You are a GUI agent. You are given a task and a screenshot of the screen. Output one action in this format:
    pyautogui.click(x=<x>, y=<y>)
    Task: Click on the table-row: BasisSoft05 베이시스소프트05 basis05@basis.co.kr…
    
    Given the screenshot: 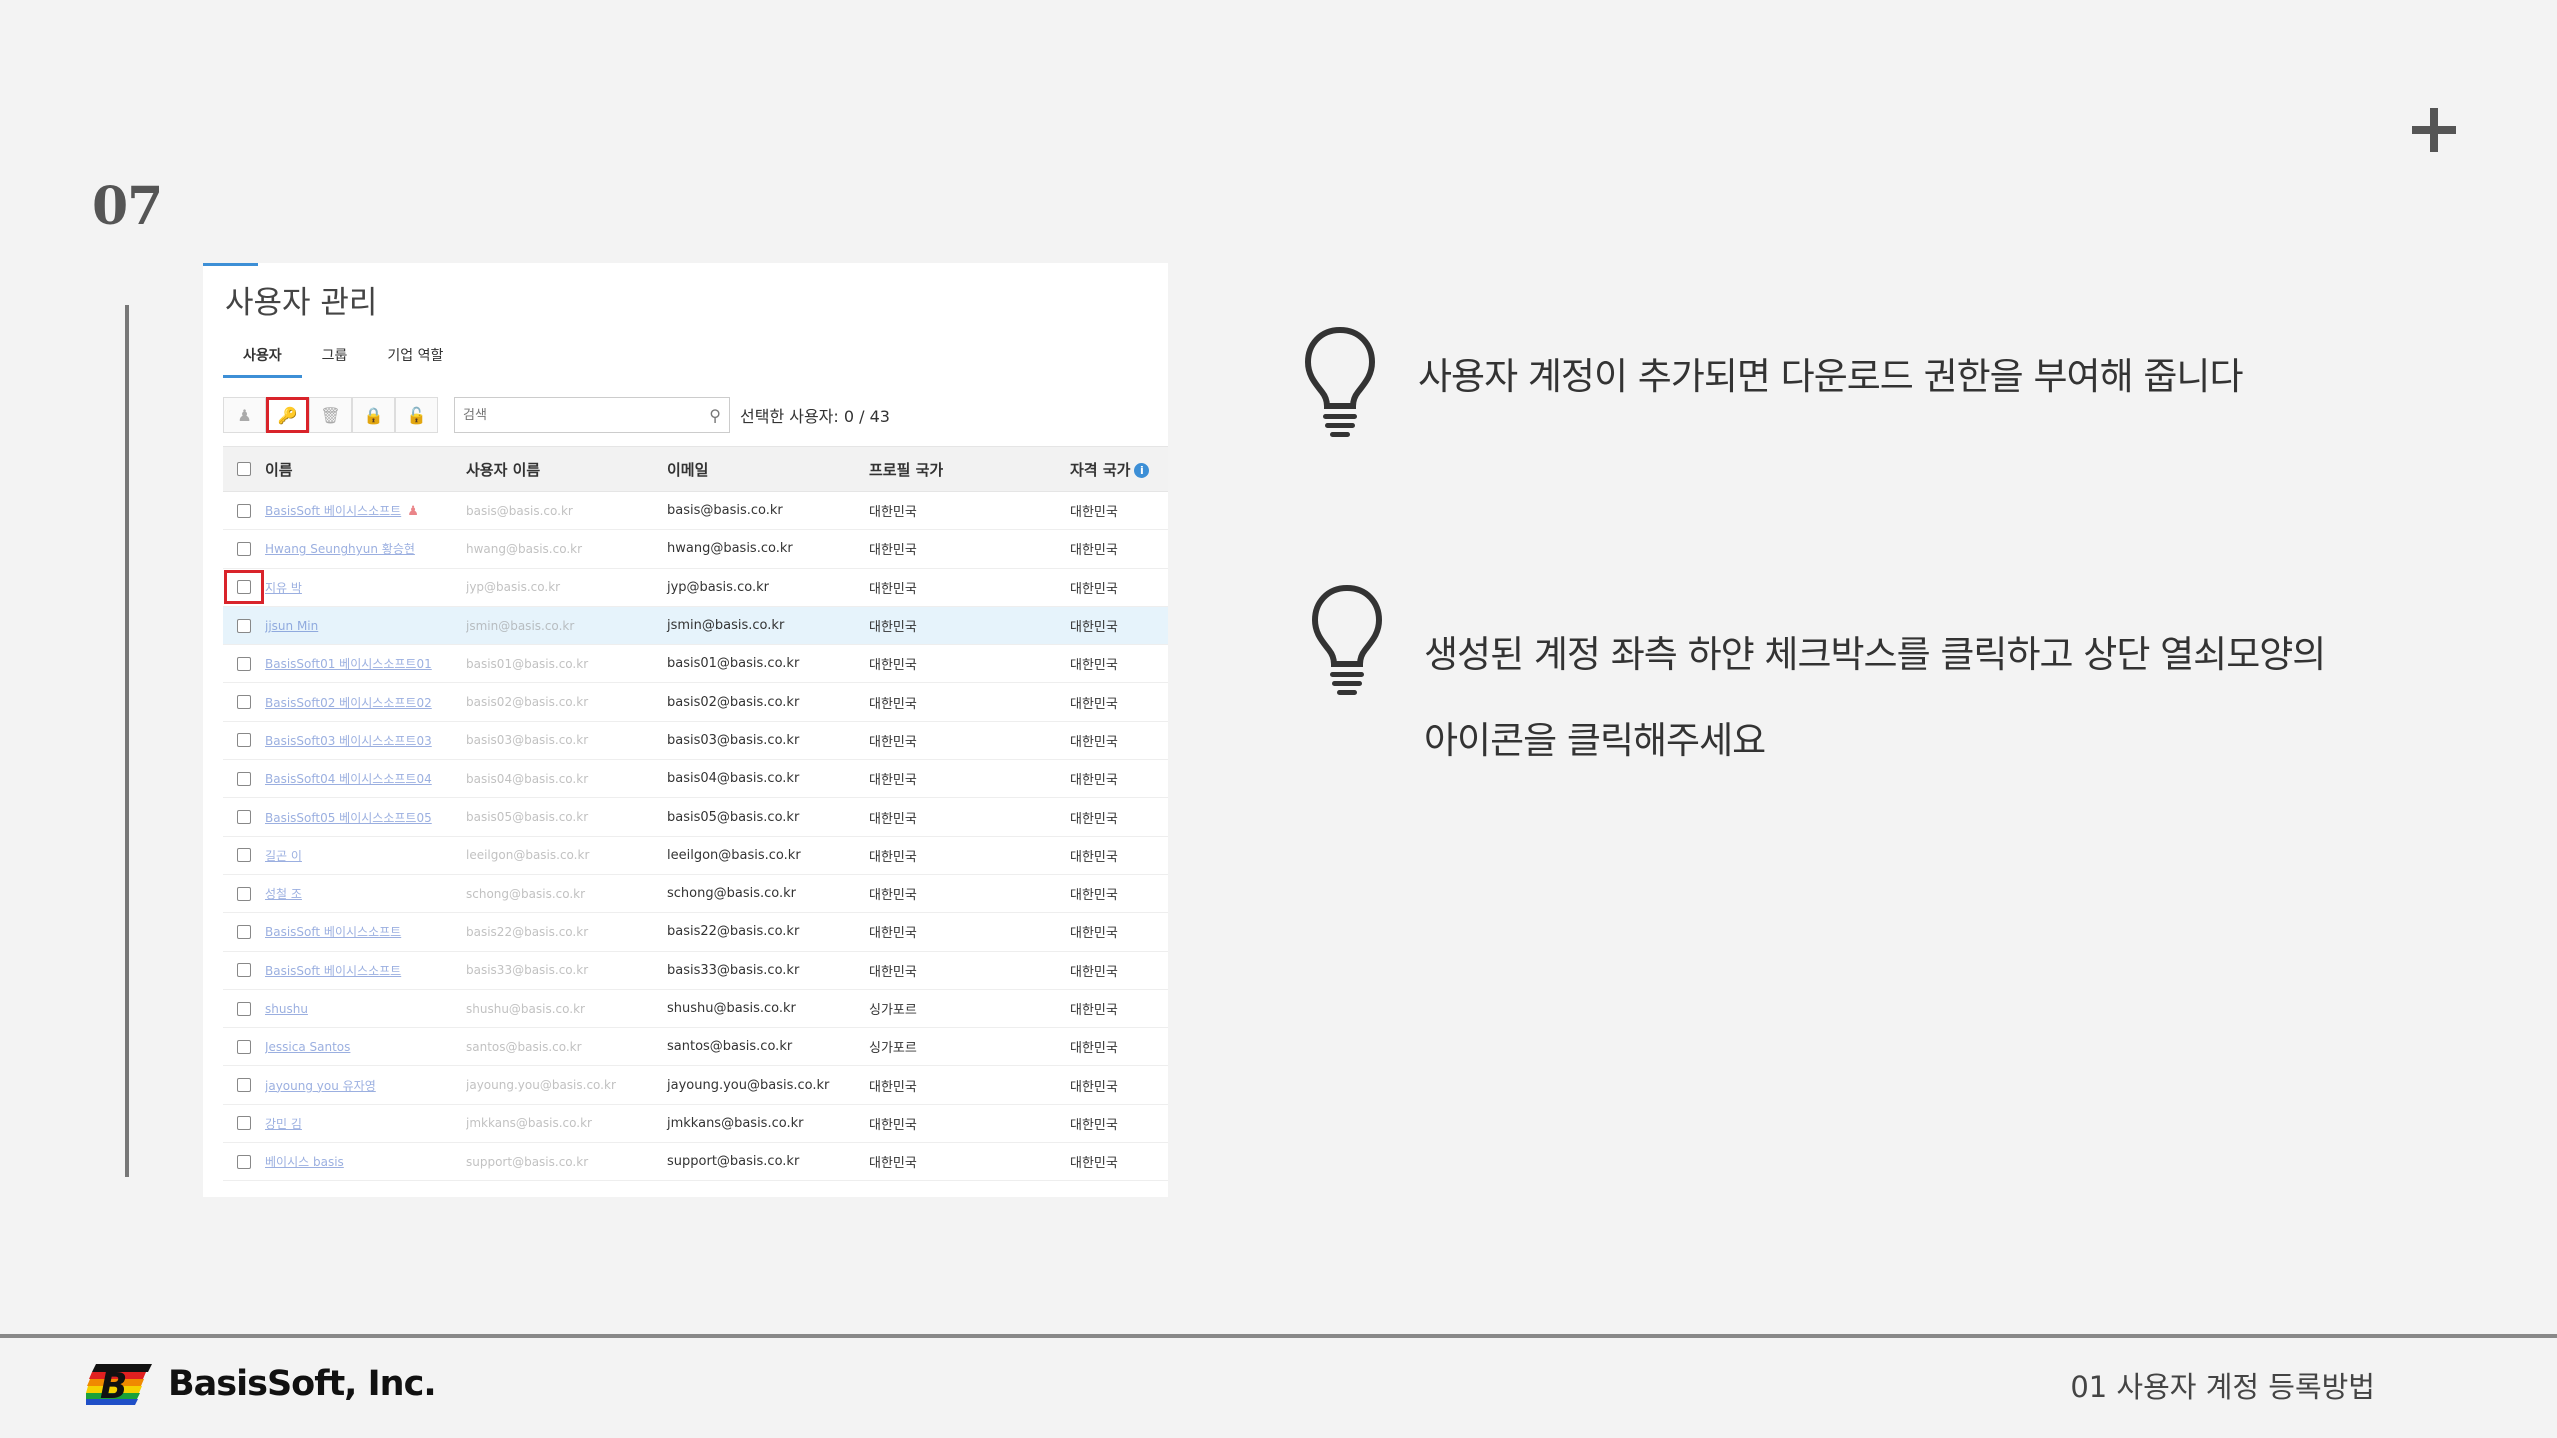 What is the action you would take?
    pyautogui.click(x=695, y=817)
    